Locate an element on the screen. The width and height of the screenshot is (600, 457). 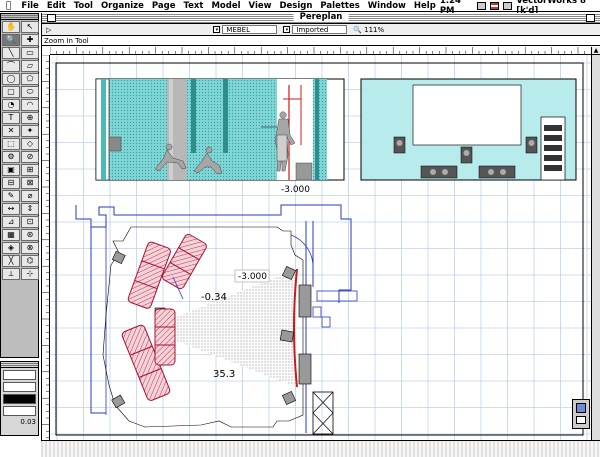
menu-window: Window is located at coordinates (387, 6).